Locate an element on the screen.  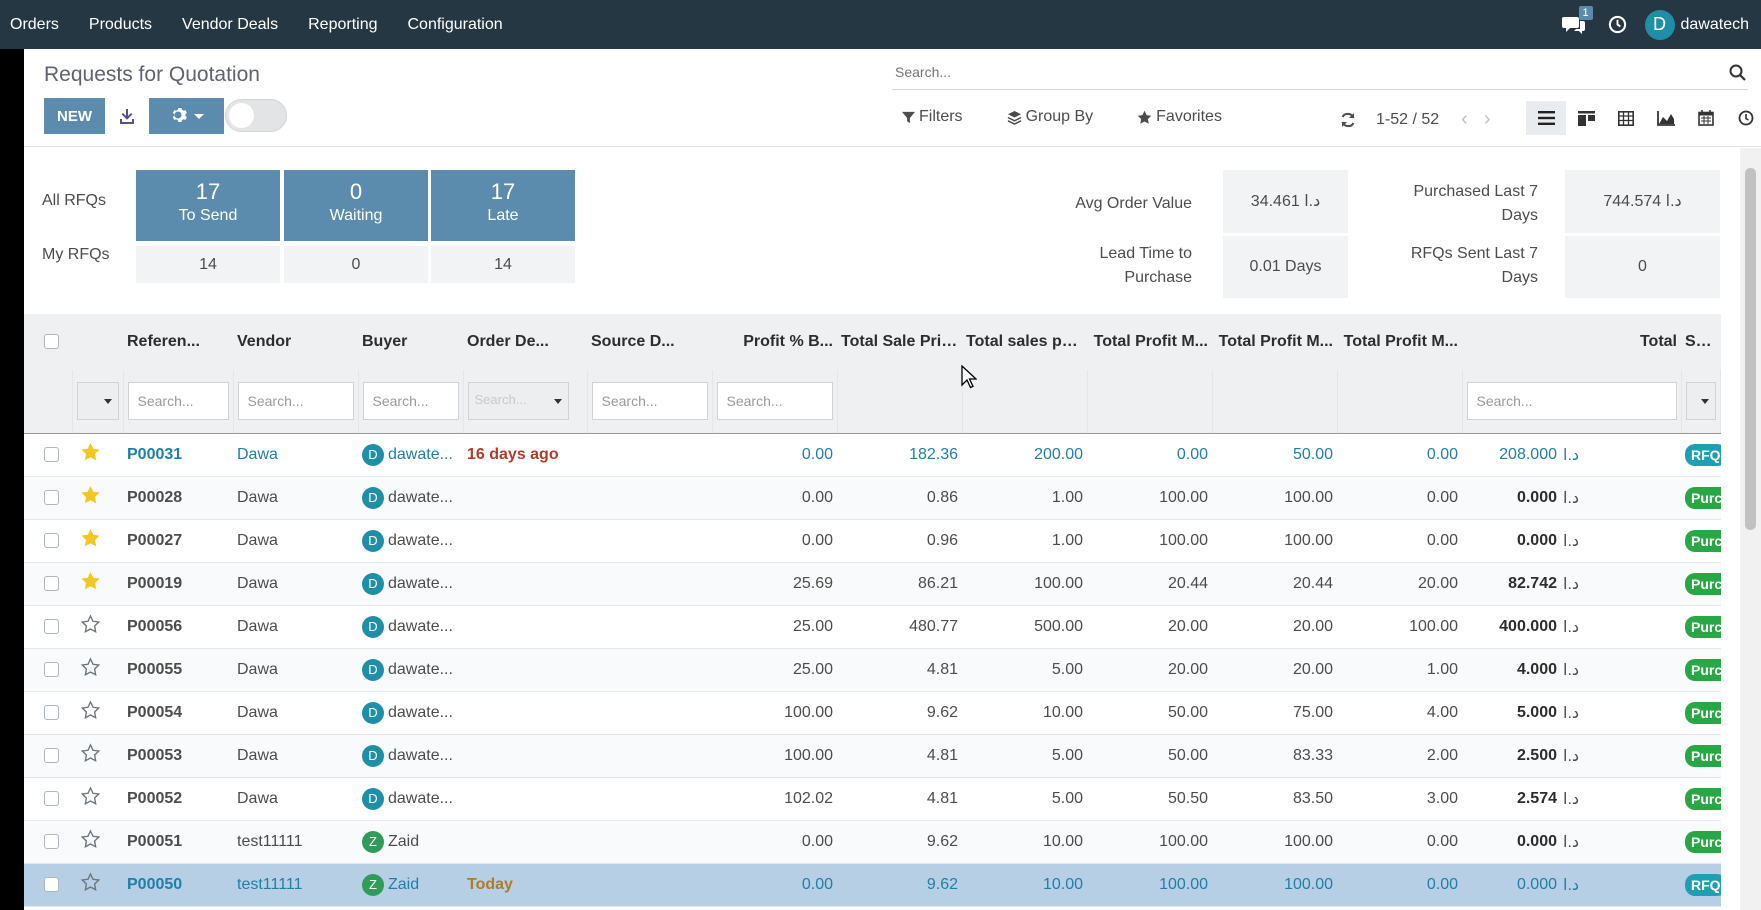
filter-cell is located at coordinates (98, 402).